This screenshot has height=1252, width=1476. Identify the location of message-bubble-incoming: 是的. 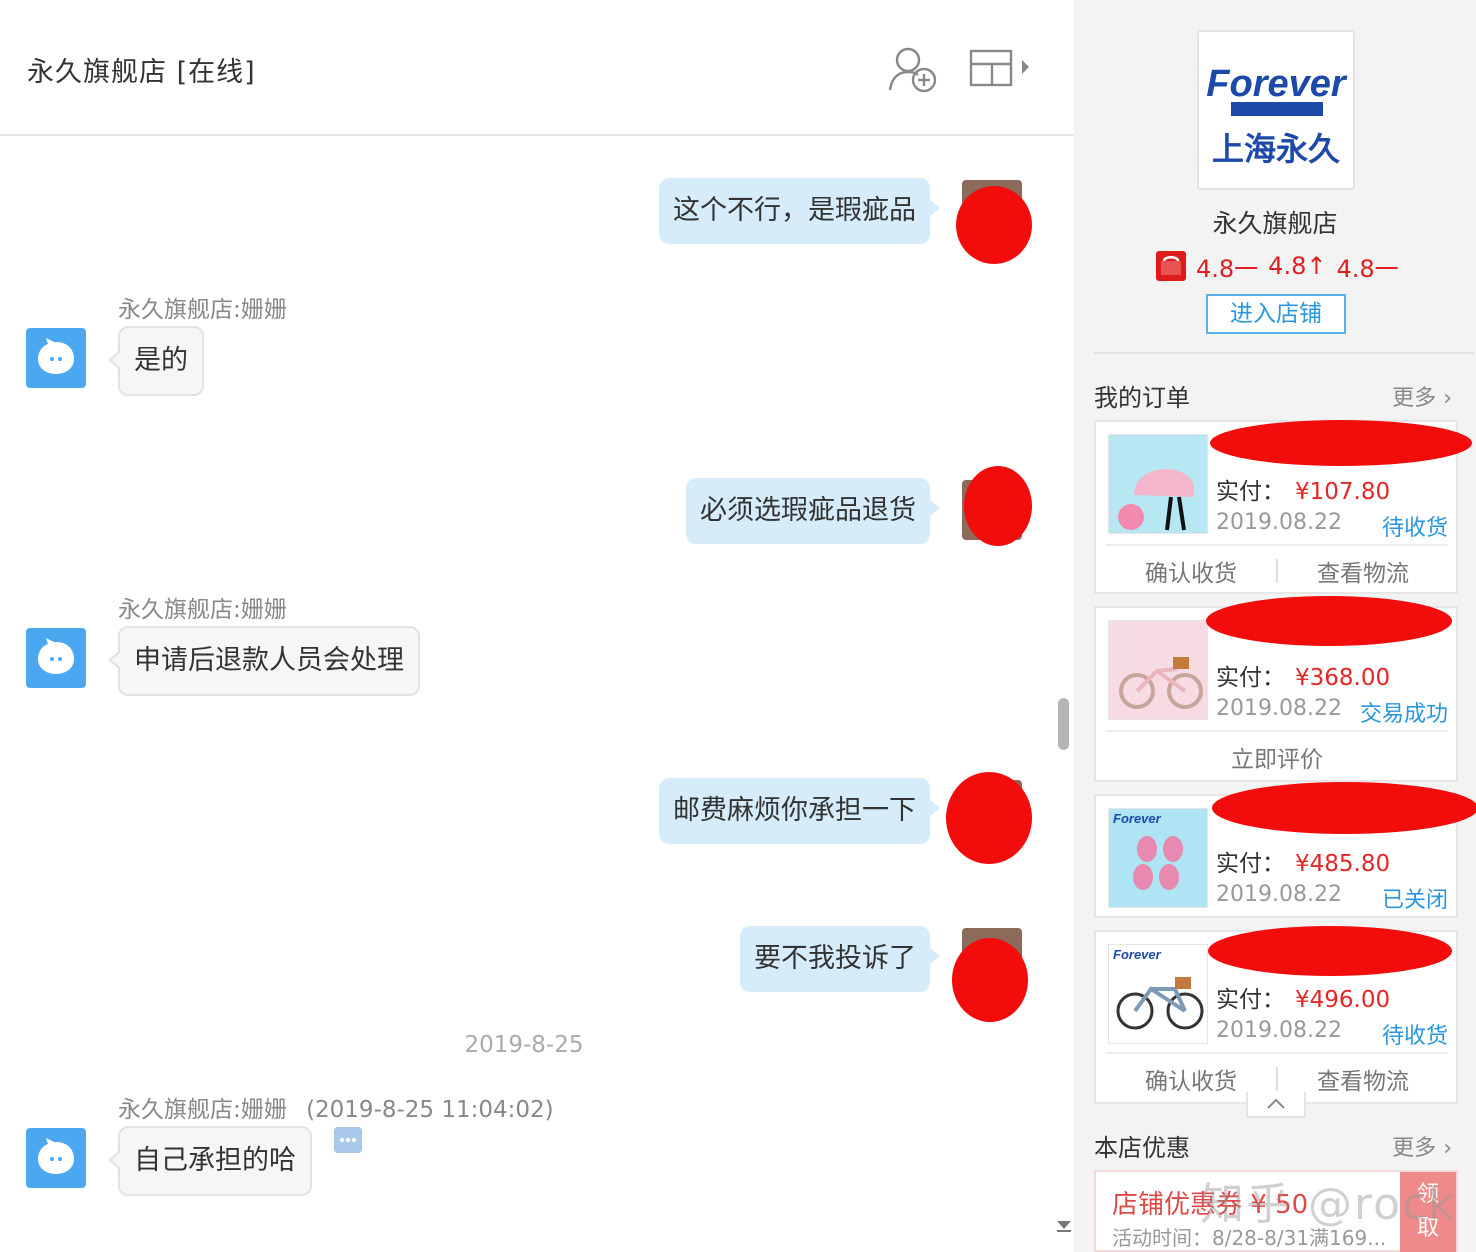
(156, 361).